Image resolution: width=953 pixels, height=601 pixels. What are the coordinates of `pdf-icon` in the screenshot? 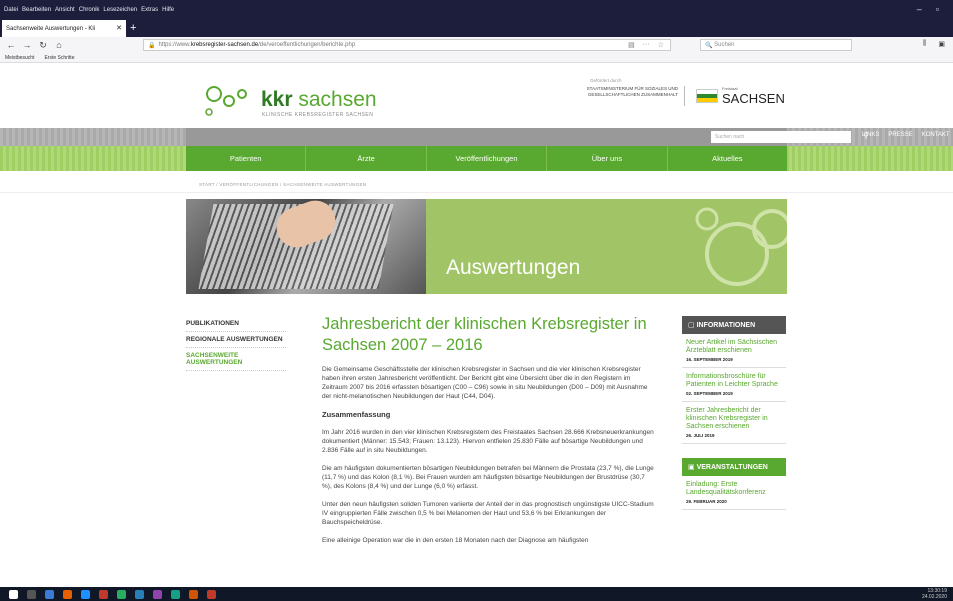 It's located at (211, 594).